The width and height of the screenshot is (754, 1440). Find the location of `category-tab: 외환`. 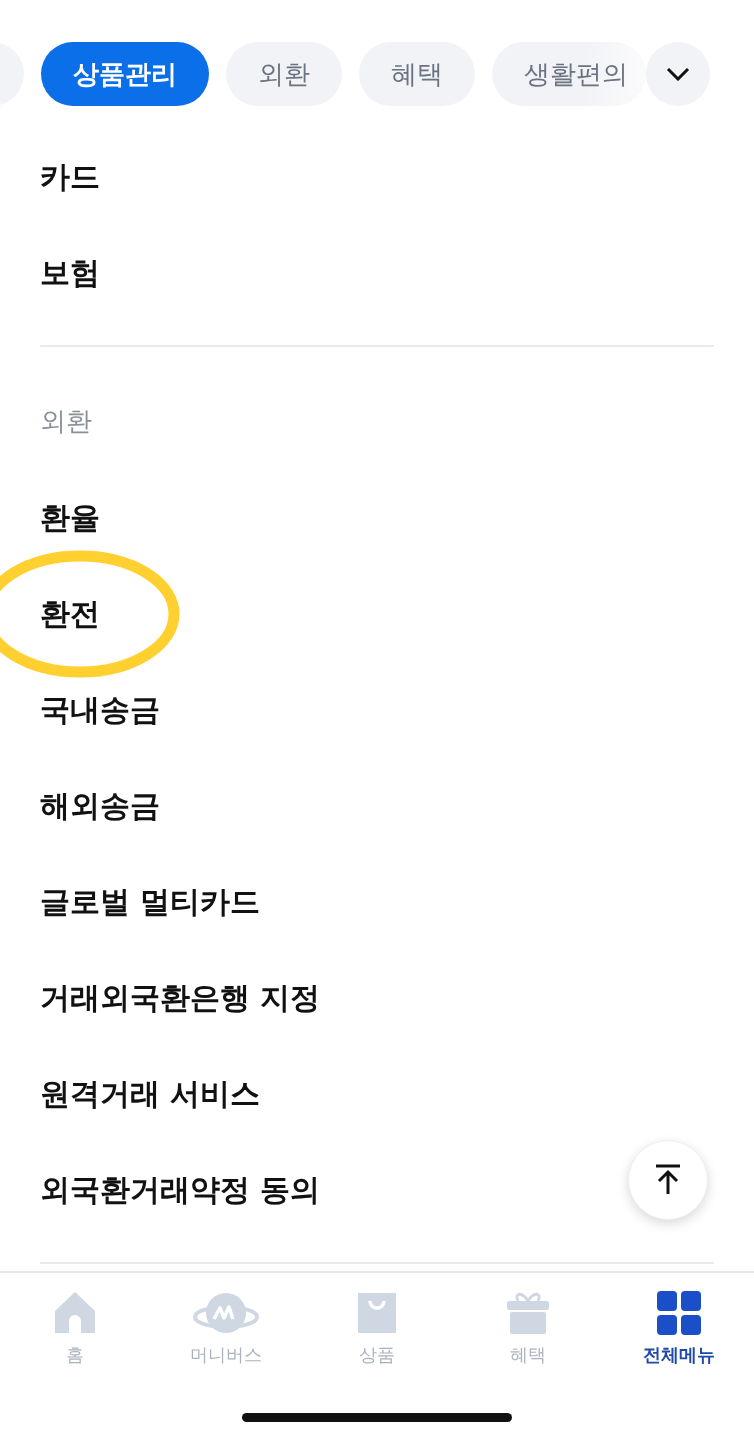

category-tab: 외환 is located at coordinates (284, 74).